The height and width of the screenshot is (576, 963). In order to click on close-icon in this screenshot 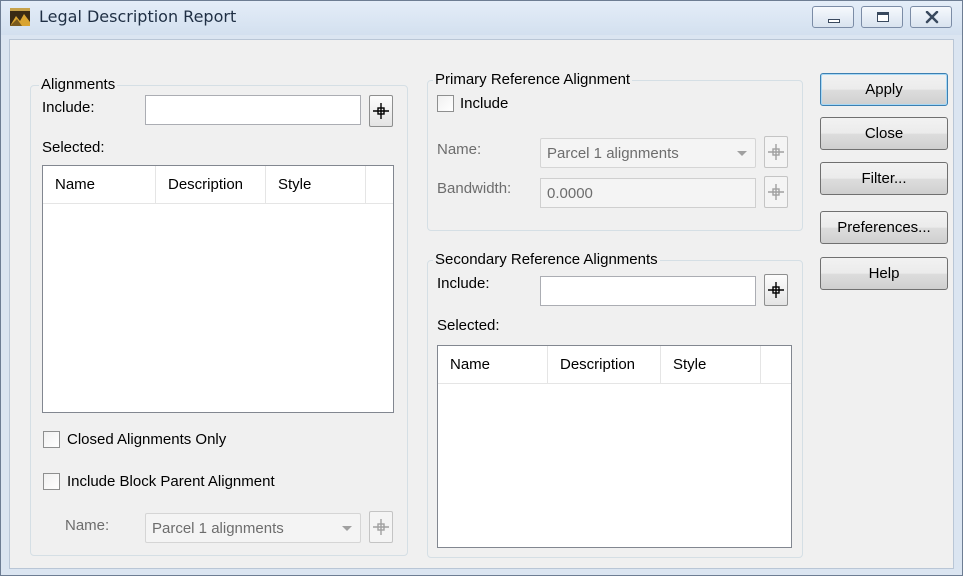, I will do `click(932, 17)`.